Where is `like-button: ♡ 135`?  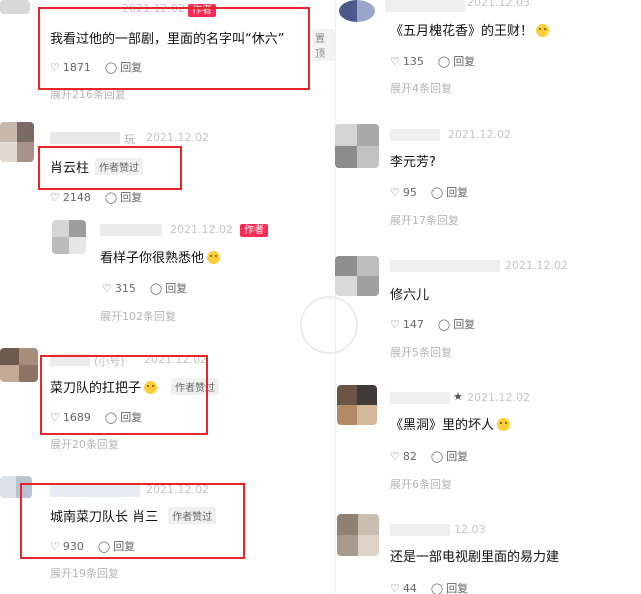 like-button: ♡ 135 is located at coordinates (407, 61).